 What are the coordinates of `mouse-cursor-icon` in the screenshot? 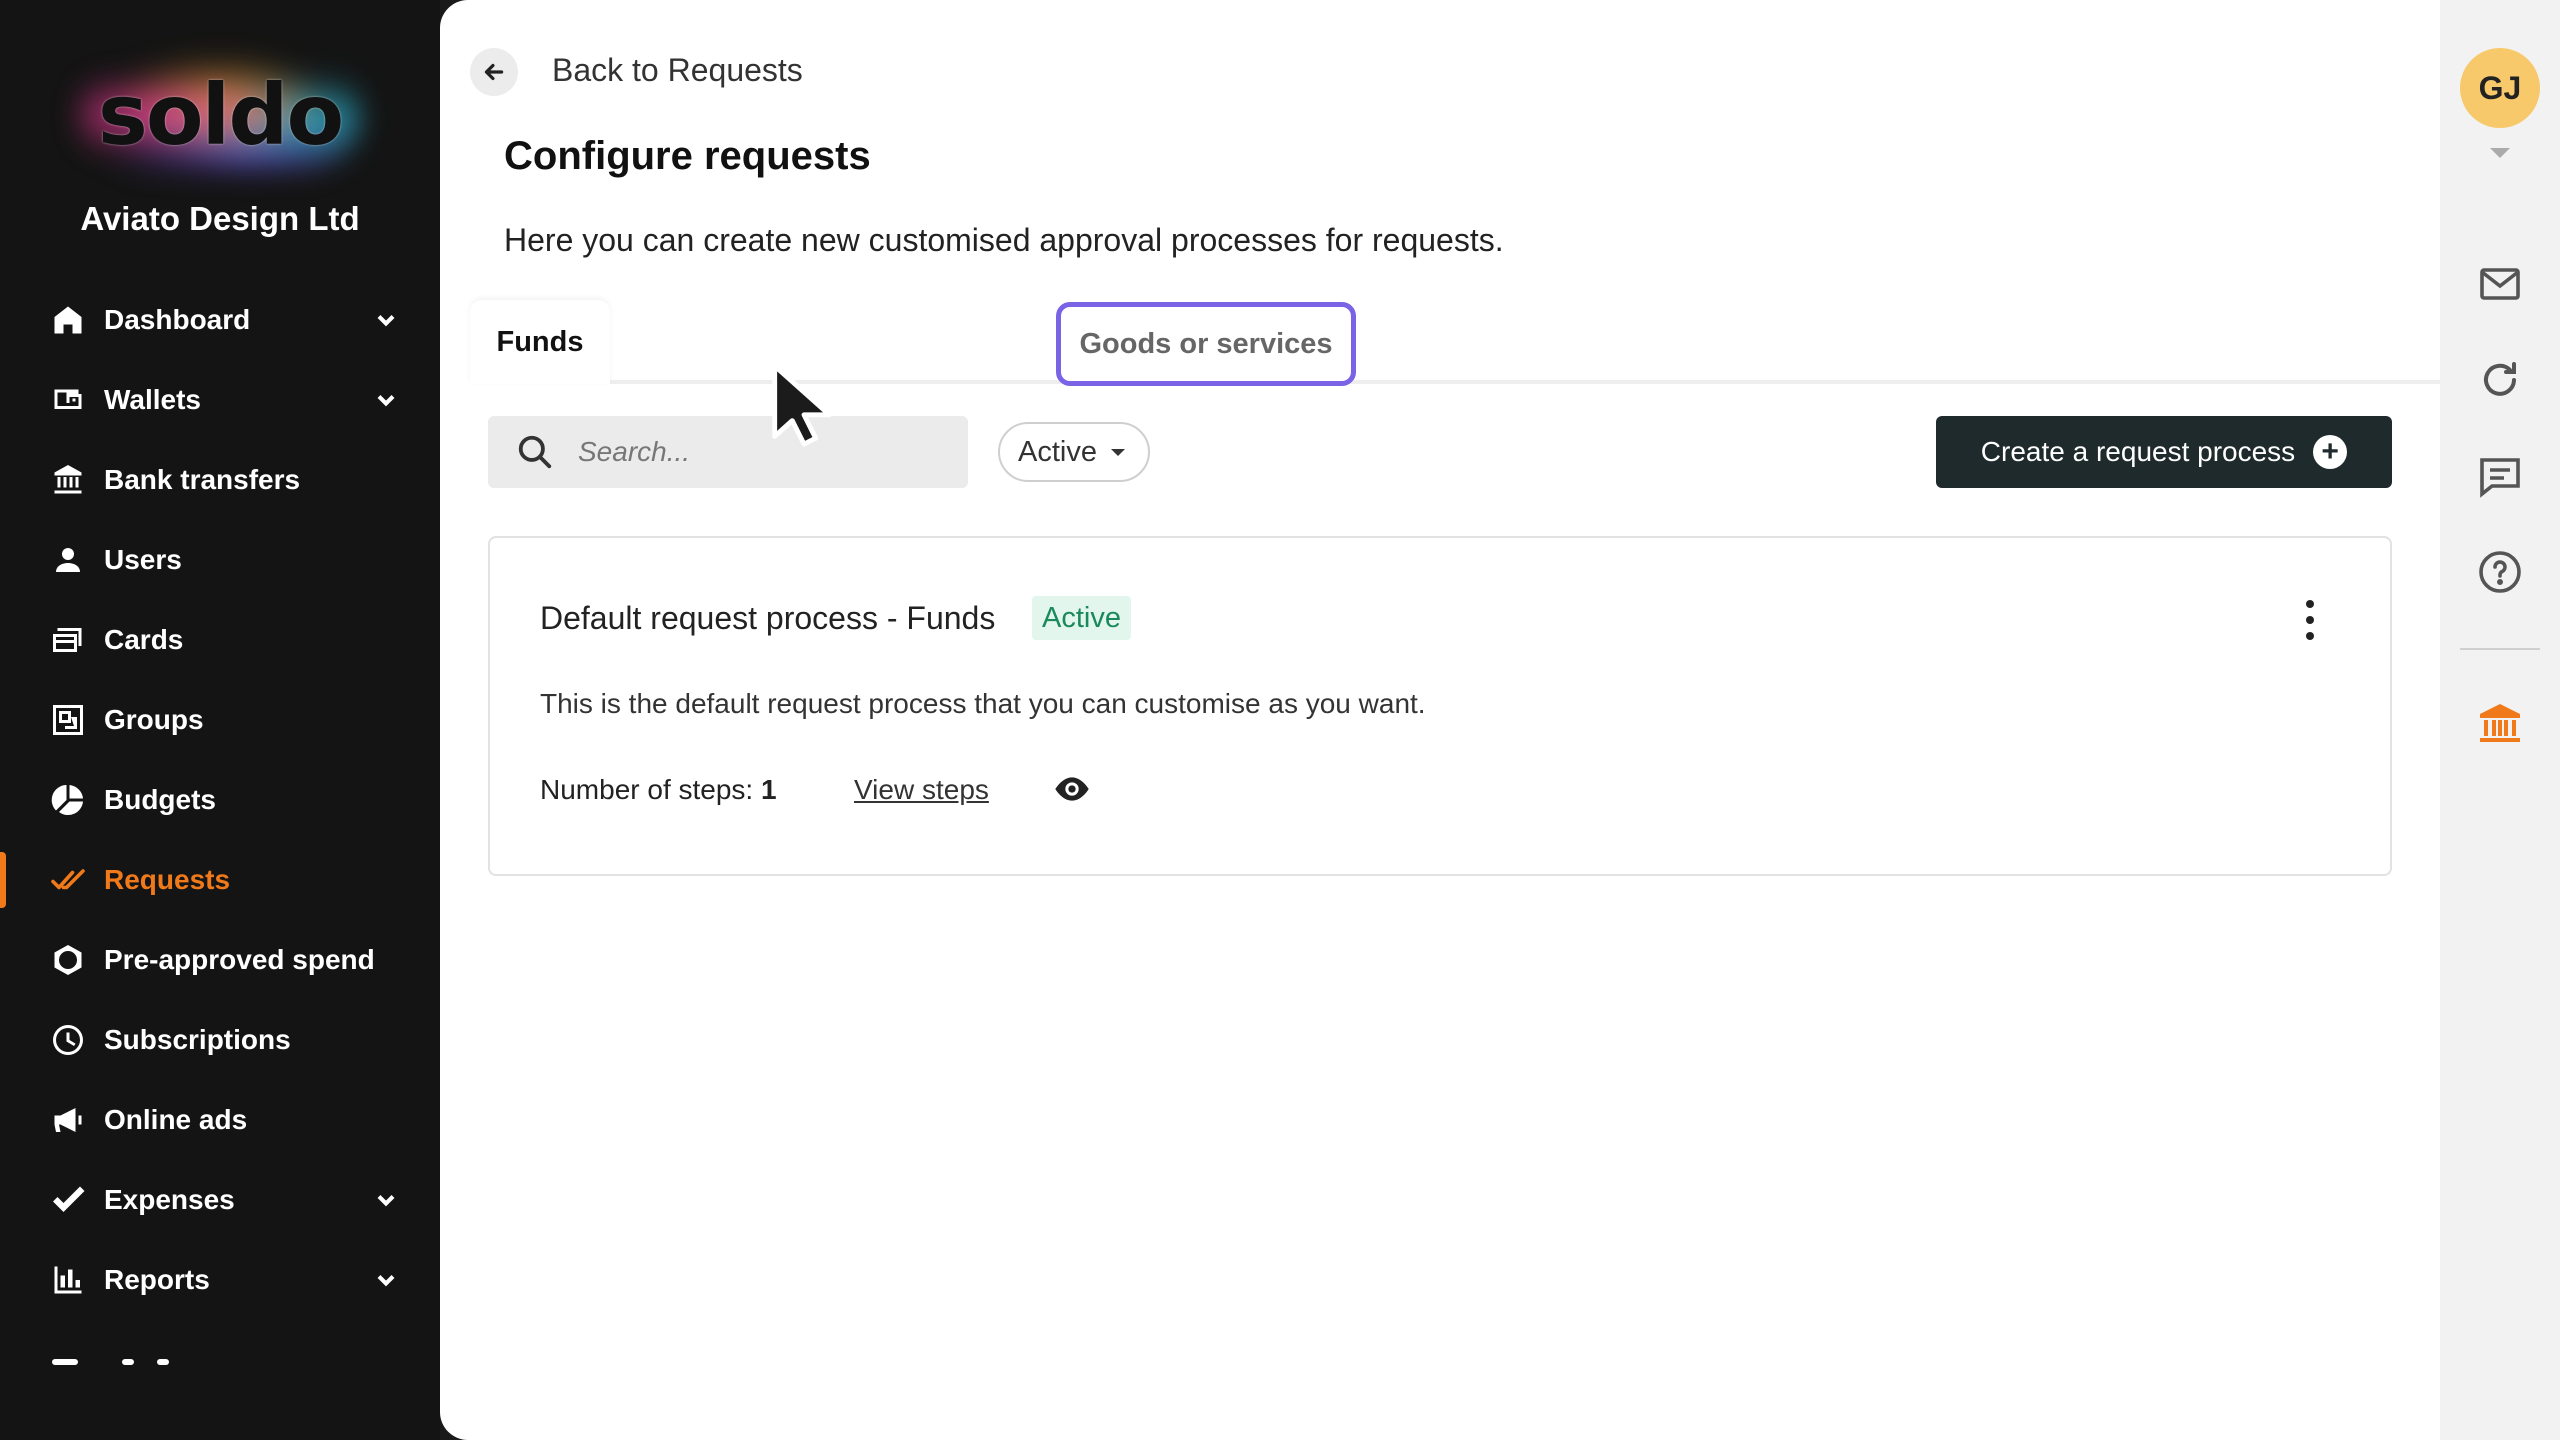 It's located at (802, 405).